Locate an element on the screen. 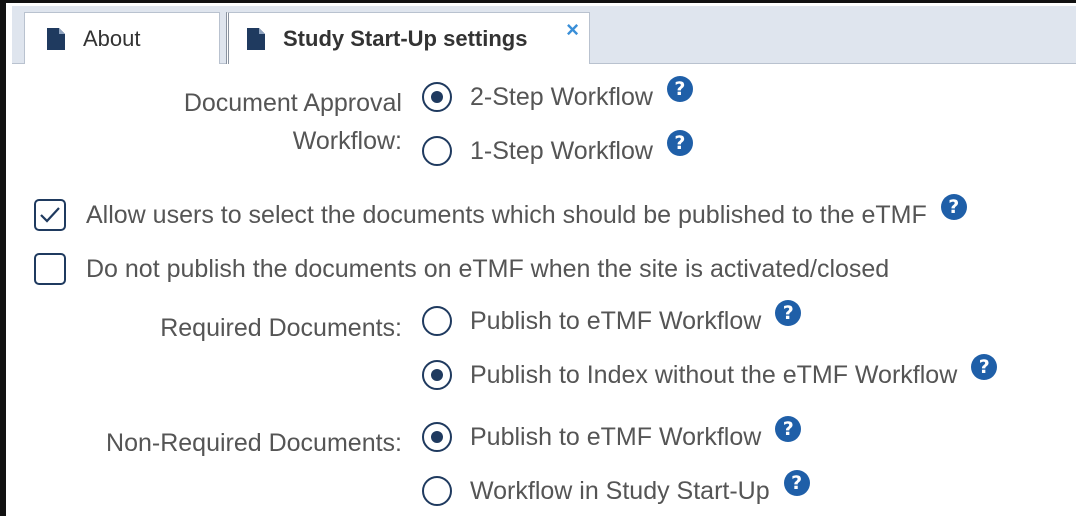  radio-2-step-workflow is located at coordinates (437, 97).